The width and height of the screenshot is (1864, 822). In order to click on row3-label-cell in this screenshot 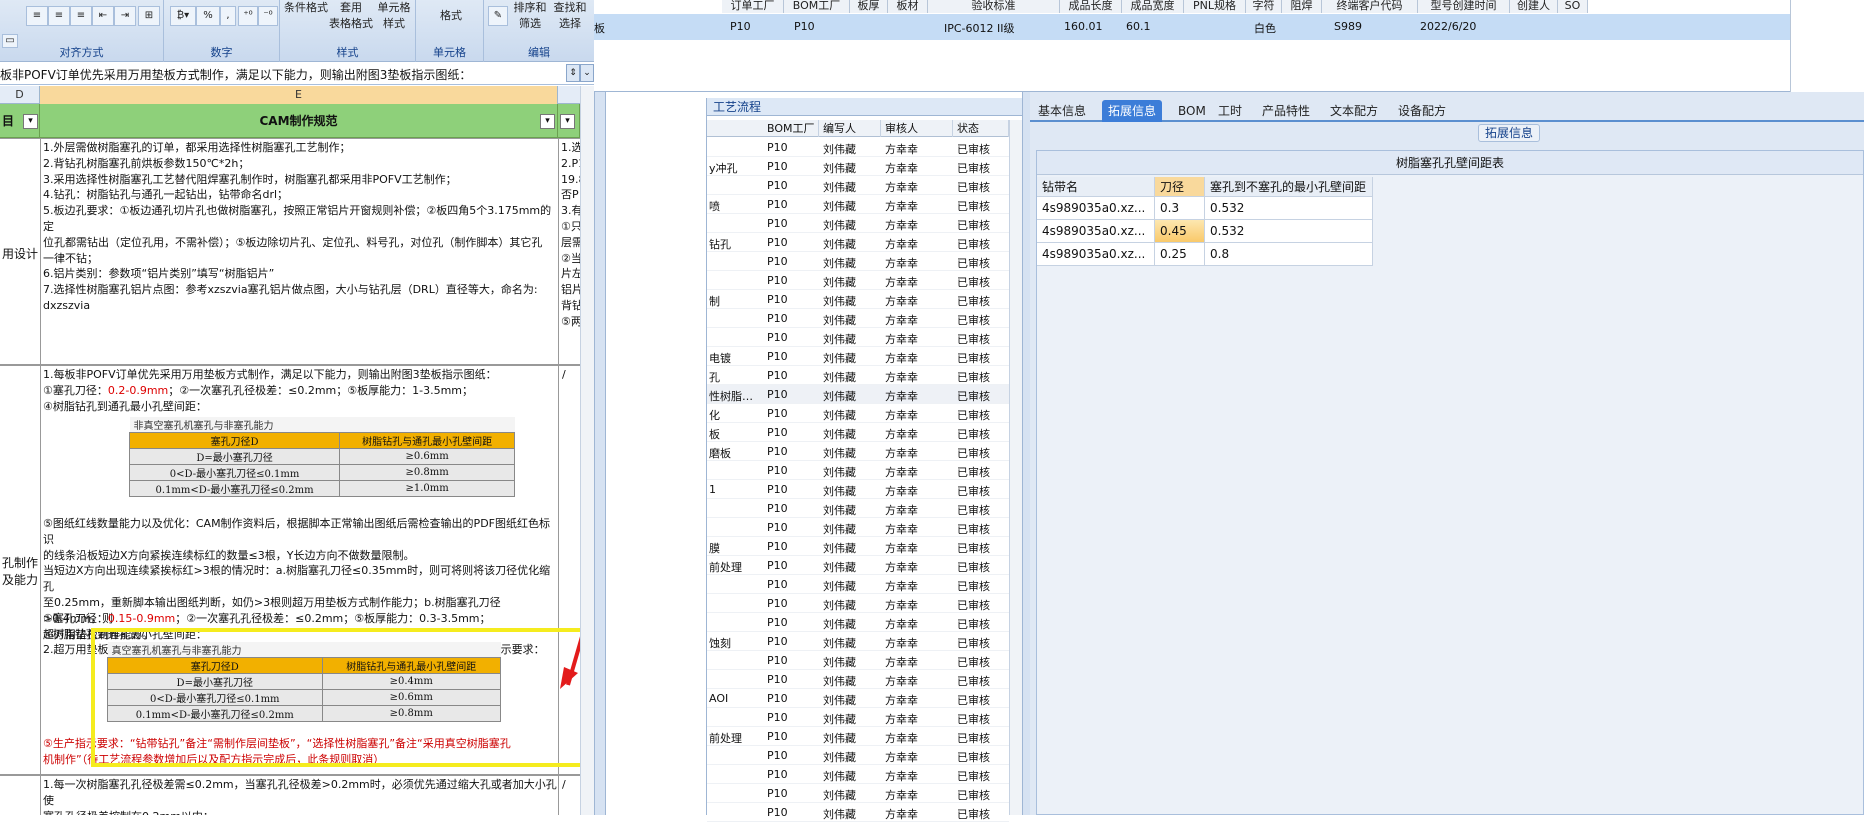, I will do `click(20, 795)`.